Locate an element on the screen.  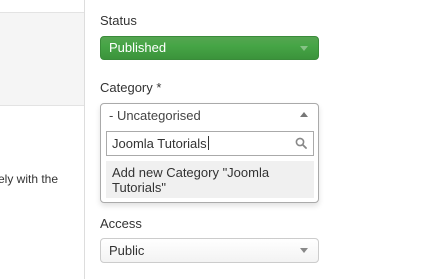
category-selected-value: - Uncategorised is located at coordinates (155, 115).